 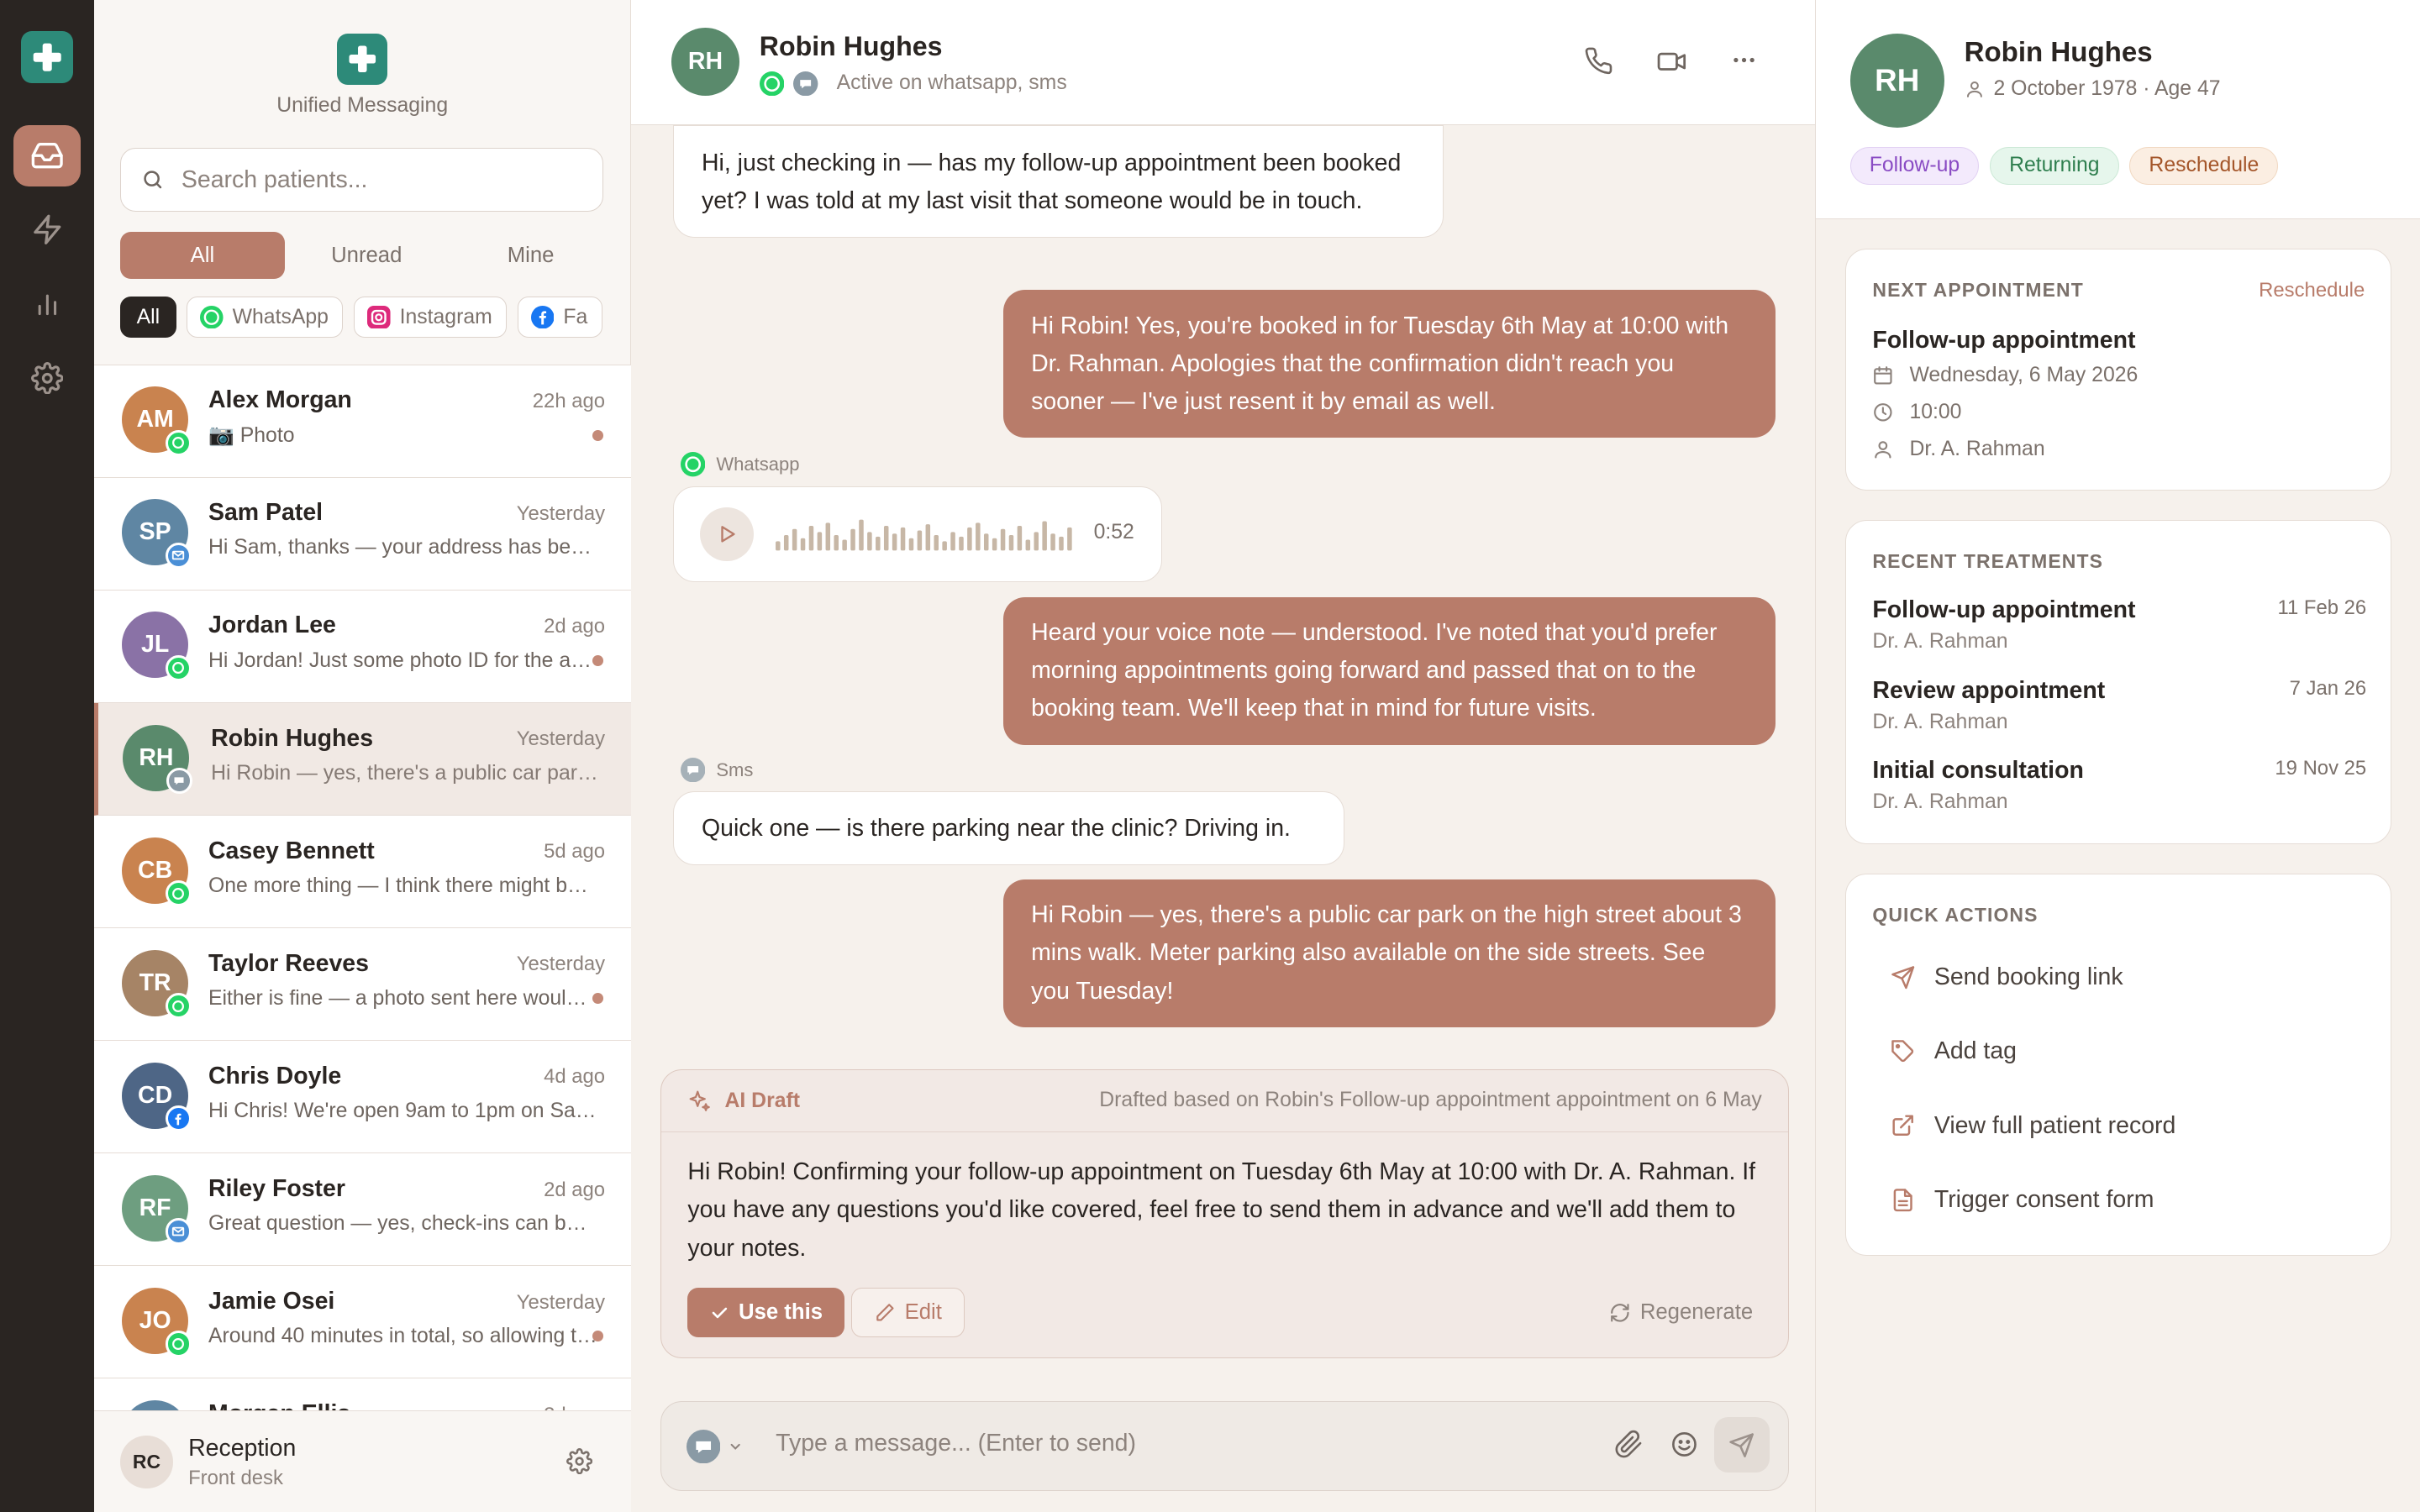 What do you see at coordinates (924, 534) in the screenshot?
I see `waveform` at bounding box center [924, 534].